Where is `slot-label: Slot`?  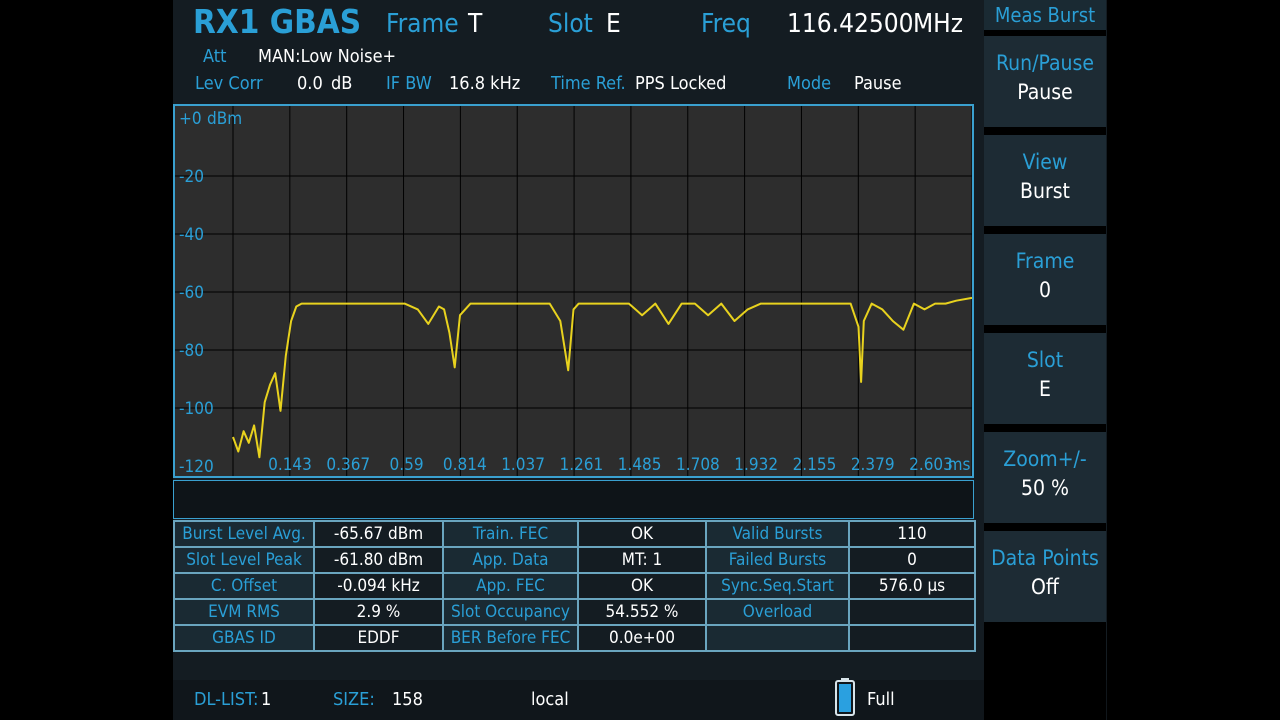 slot-label: Slot is located at coordinates (570, 24).